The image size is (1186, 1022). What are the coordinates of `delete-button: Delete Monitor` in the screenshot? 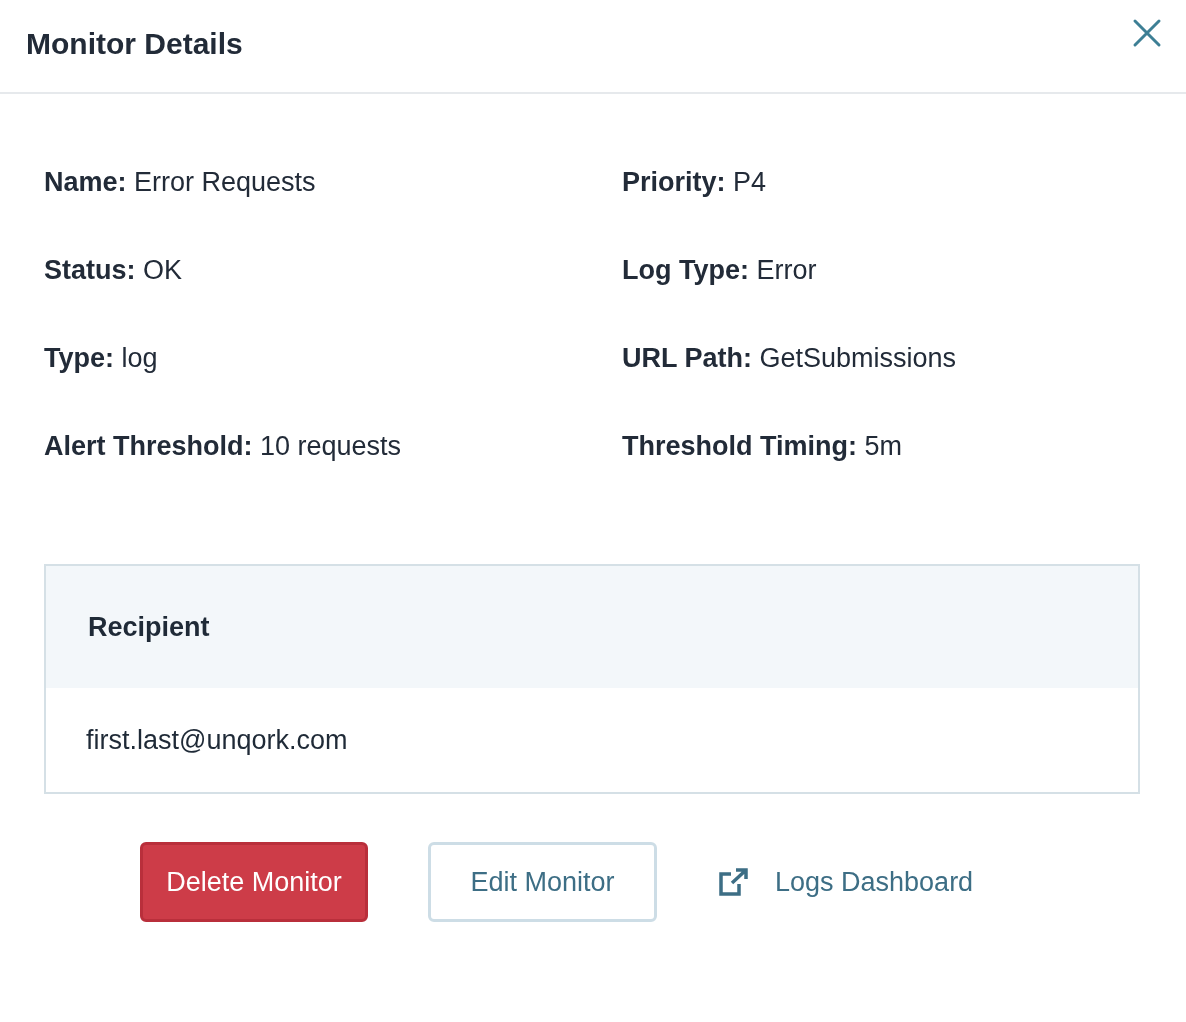 It's located at (254, 882).